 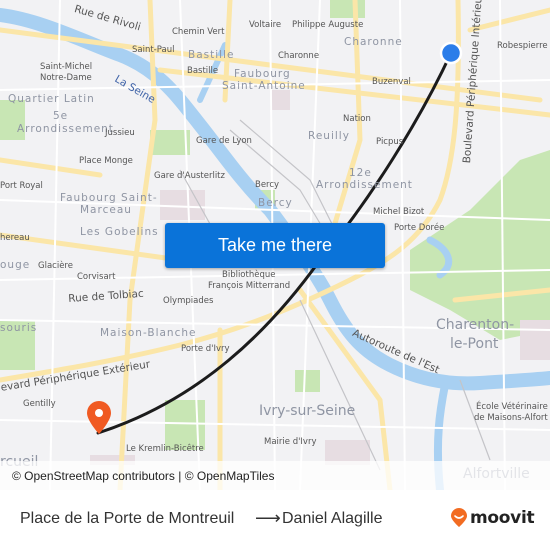 I want to click on station-label: Picpus, so click(x=390, y=142).